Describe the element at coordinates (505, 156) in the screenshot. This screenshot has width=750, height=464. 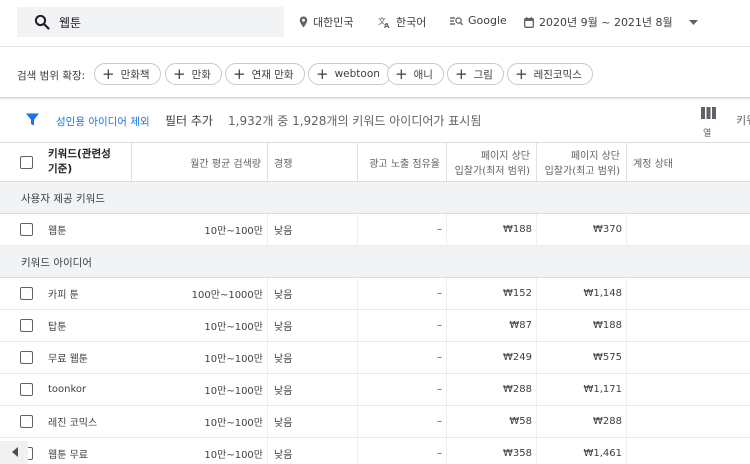
I see `header-bid-low-line1: 페이지 상단` at that location.